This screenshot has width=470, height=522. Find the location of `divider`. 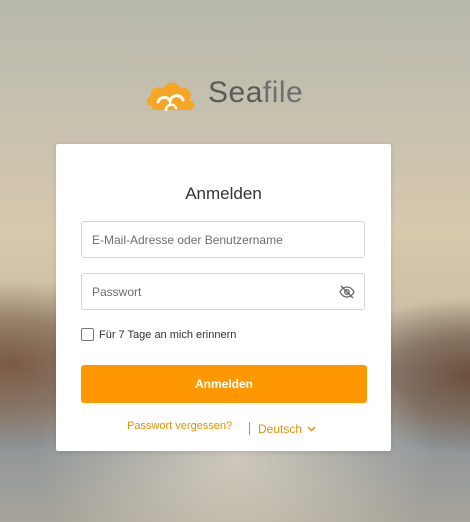

divider is located at coordinates (249, 428).